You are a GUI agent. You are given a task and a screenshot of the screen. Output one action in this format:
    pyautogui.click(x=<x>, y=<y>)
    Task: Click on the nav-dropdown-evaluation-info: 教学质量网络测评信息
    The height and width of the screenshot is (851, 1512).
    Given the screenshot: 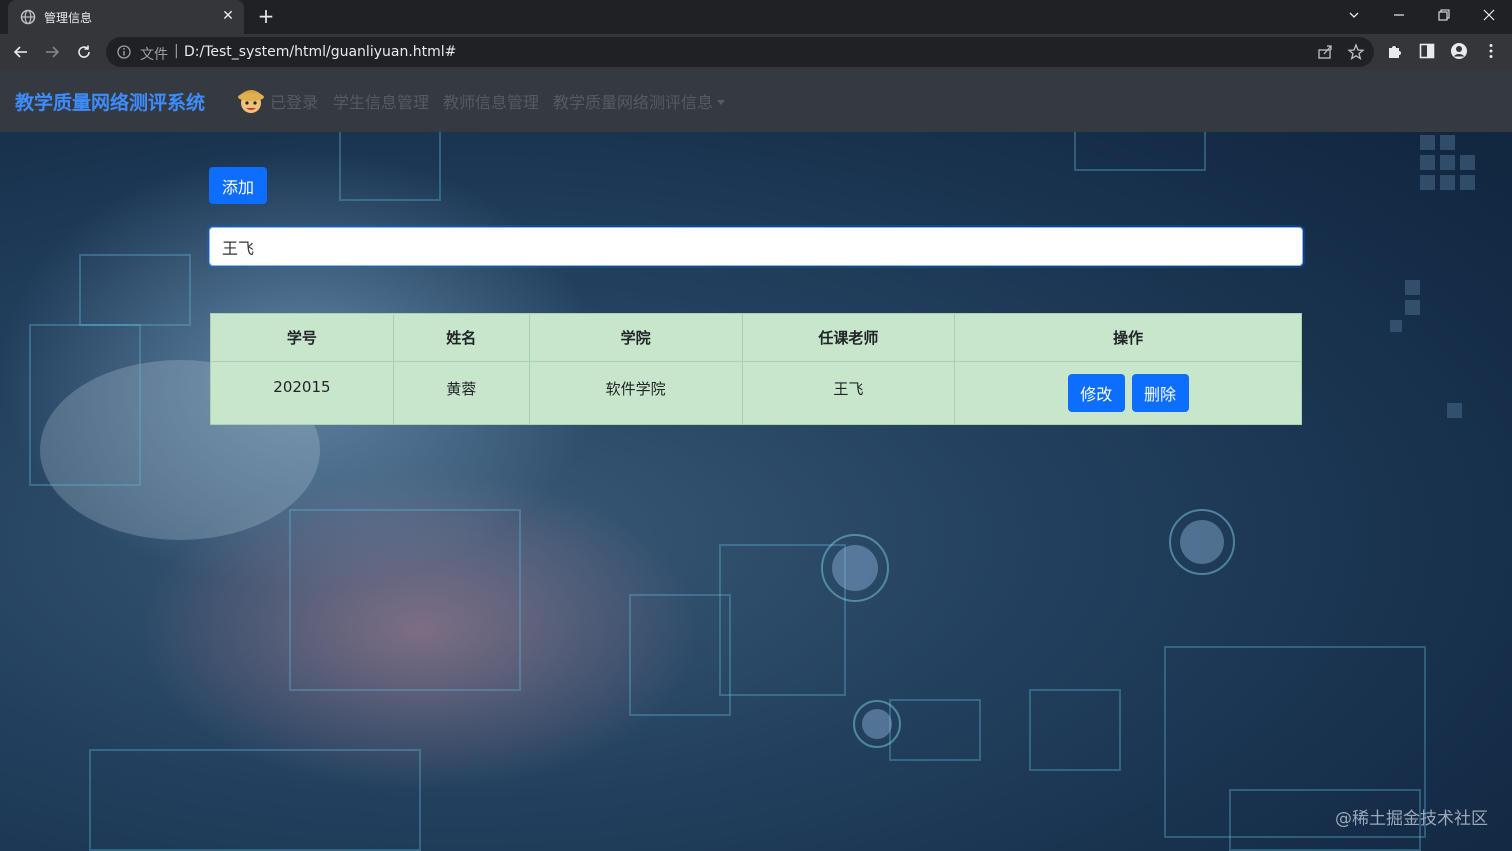 What is the action you would take?
    pyautogui.click(x=639, y=101)
    